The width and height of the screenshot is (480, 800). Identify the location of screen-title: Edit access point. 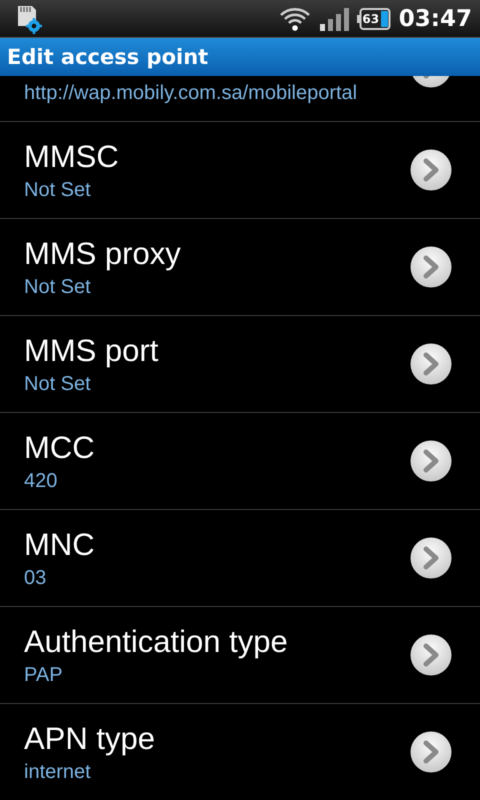
(107, 57).